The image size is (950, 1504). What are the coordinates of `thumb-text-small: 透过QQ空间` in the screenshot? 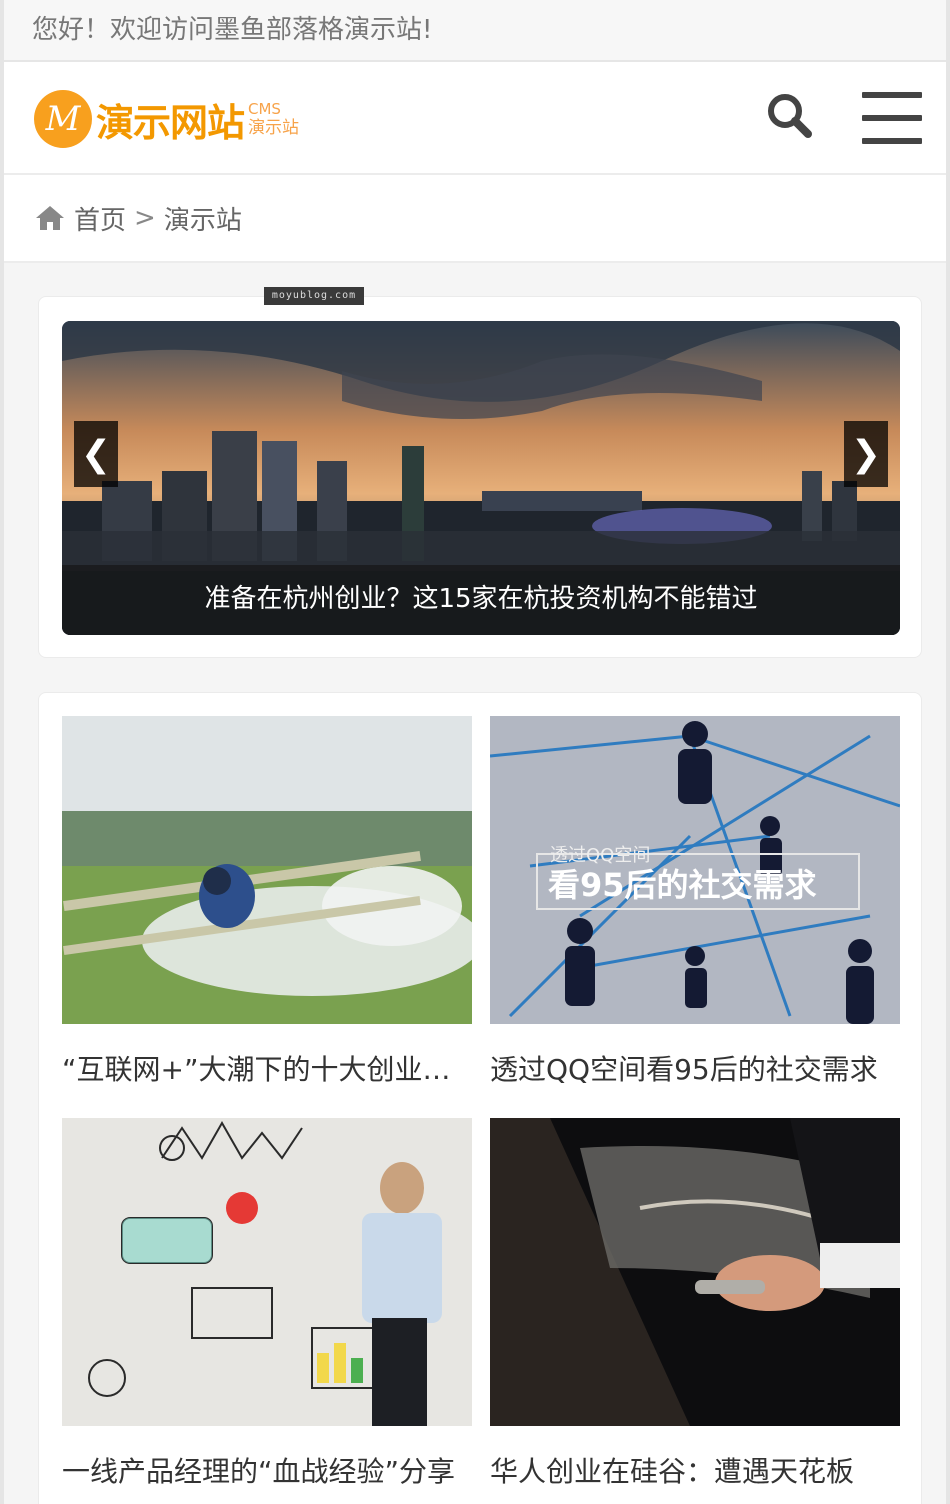 It's located at (600, 855).